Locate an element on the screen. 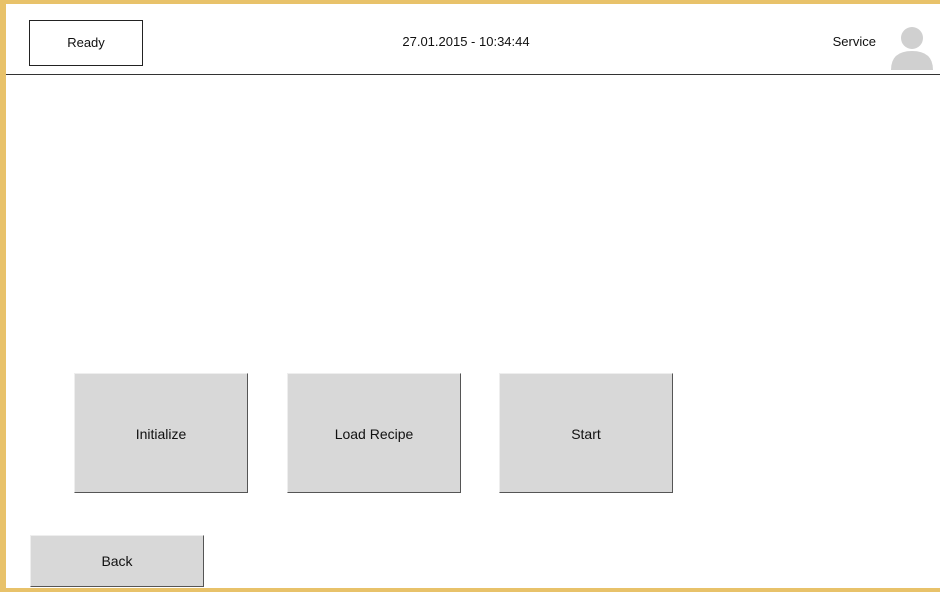 The width and height of the screenshot is (940, 592). initialize-button: Initialize is located at coordinates (161, 433).